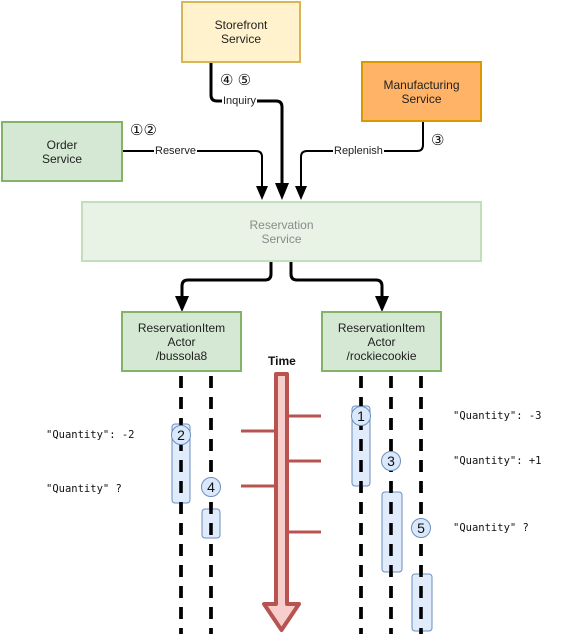 The height and width of the screenshot is (634, 562). I want to click on step-marker-label: 5, so click(421, 528).